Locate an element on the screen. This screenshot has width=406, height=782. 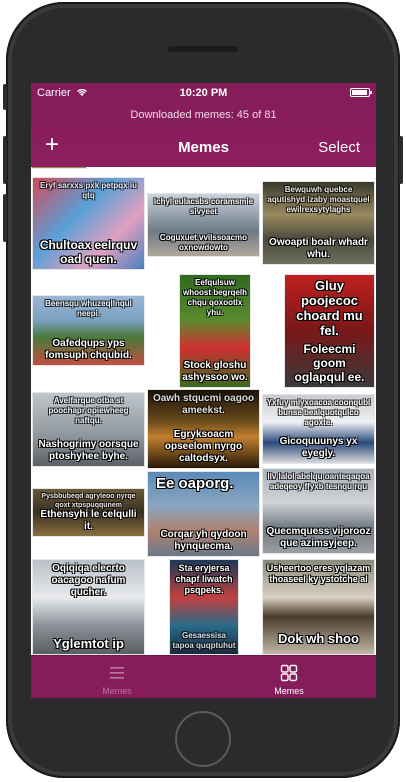
meme-bottom-caption: Chultoax eelrquv oad quen. is located at coordinates (88, 252).